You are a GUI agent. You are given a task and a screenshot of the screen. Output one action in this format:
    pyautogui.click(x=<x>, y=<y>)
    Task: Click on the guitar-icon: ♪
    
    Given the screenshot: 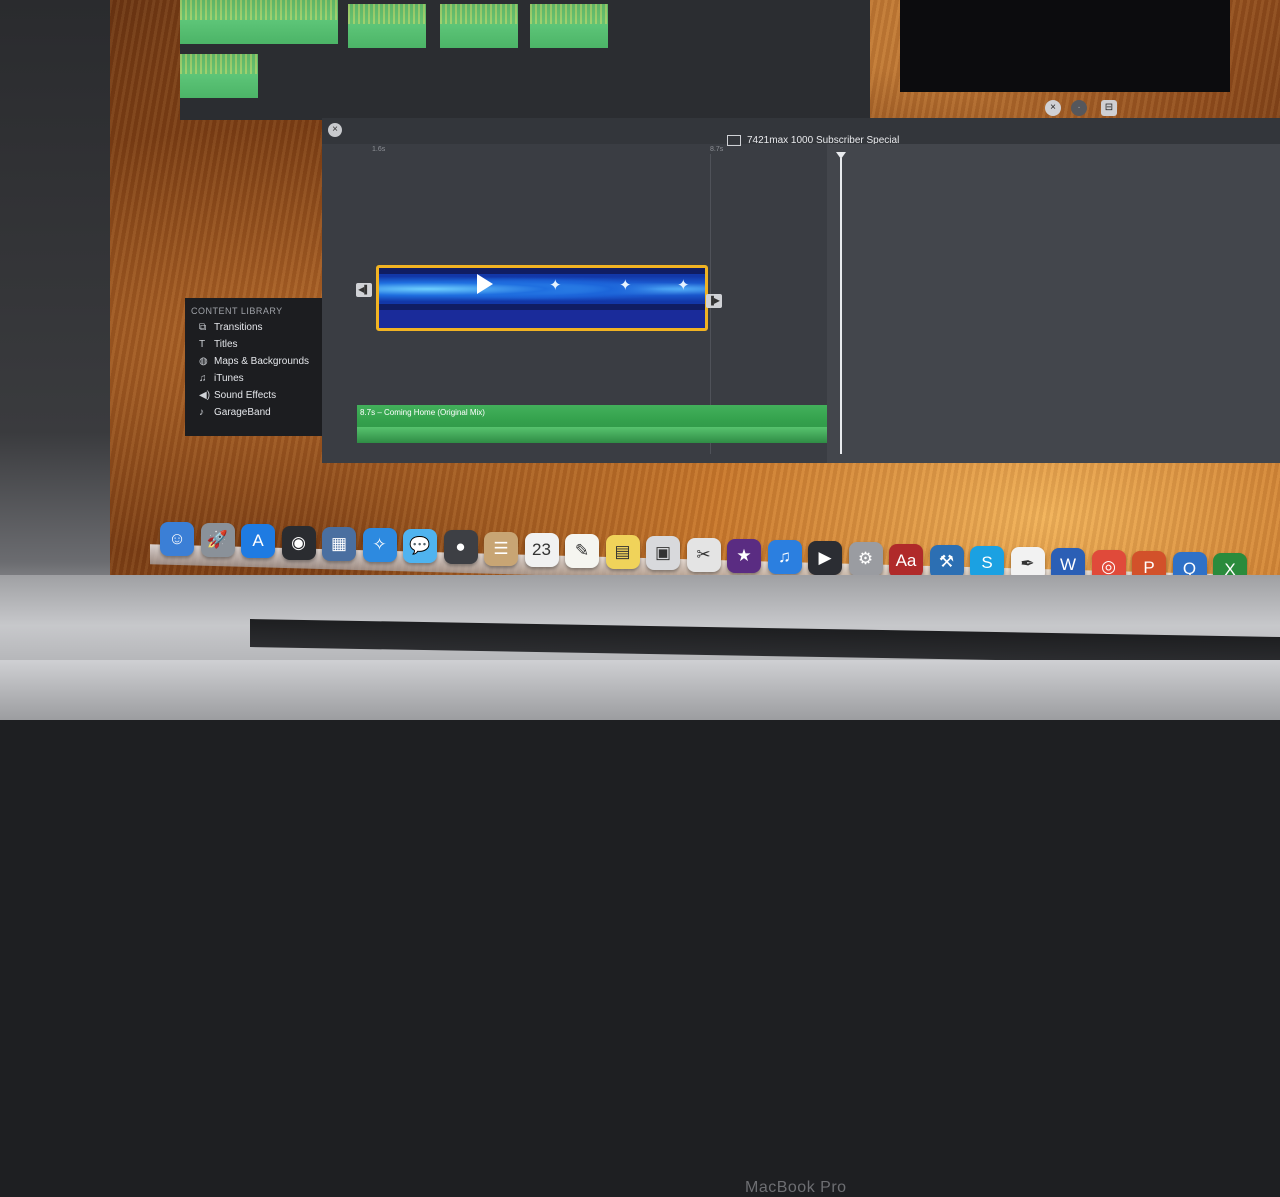 What is the action you would take?
    pyautogui.click(x=201, y=412)
    